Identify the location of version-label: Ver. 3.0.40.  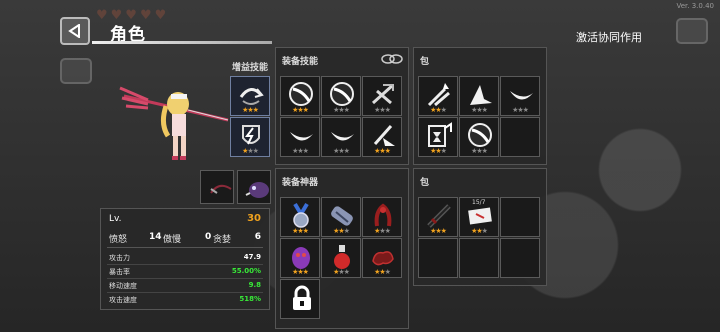
(695, 6).